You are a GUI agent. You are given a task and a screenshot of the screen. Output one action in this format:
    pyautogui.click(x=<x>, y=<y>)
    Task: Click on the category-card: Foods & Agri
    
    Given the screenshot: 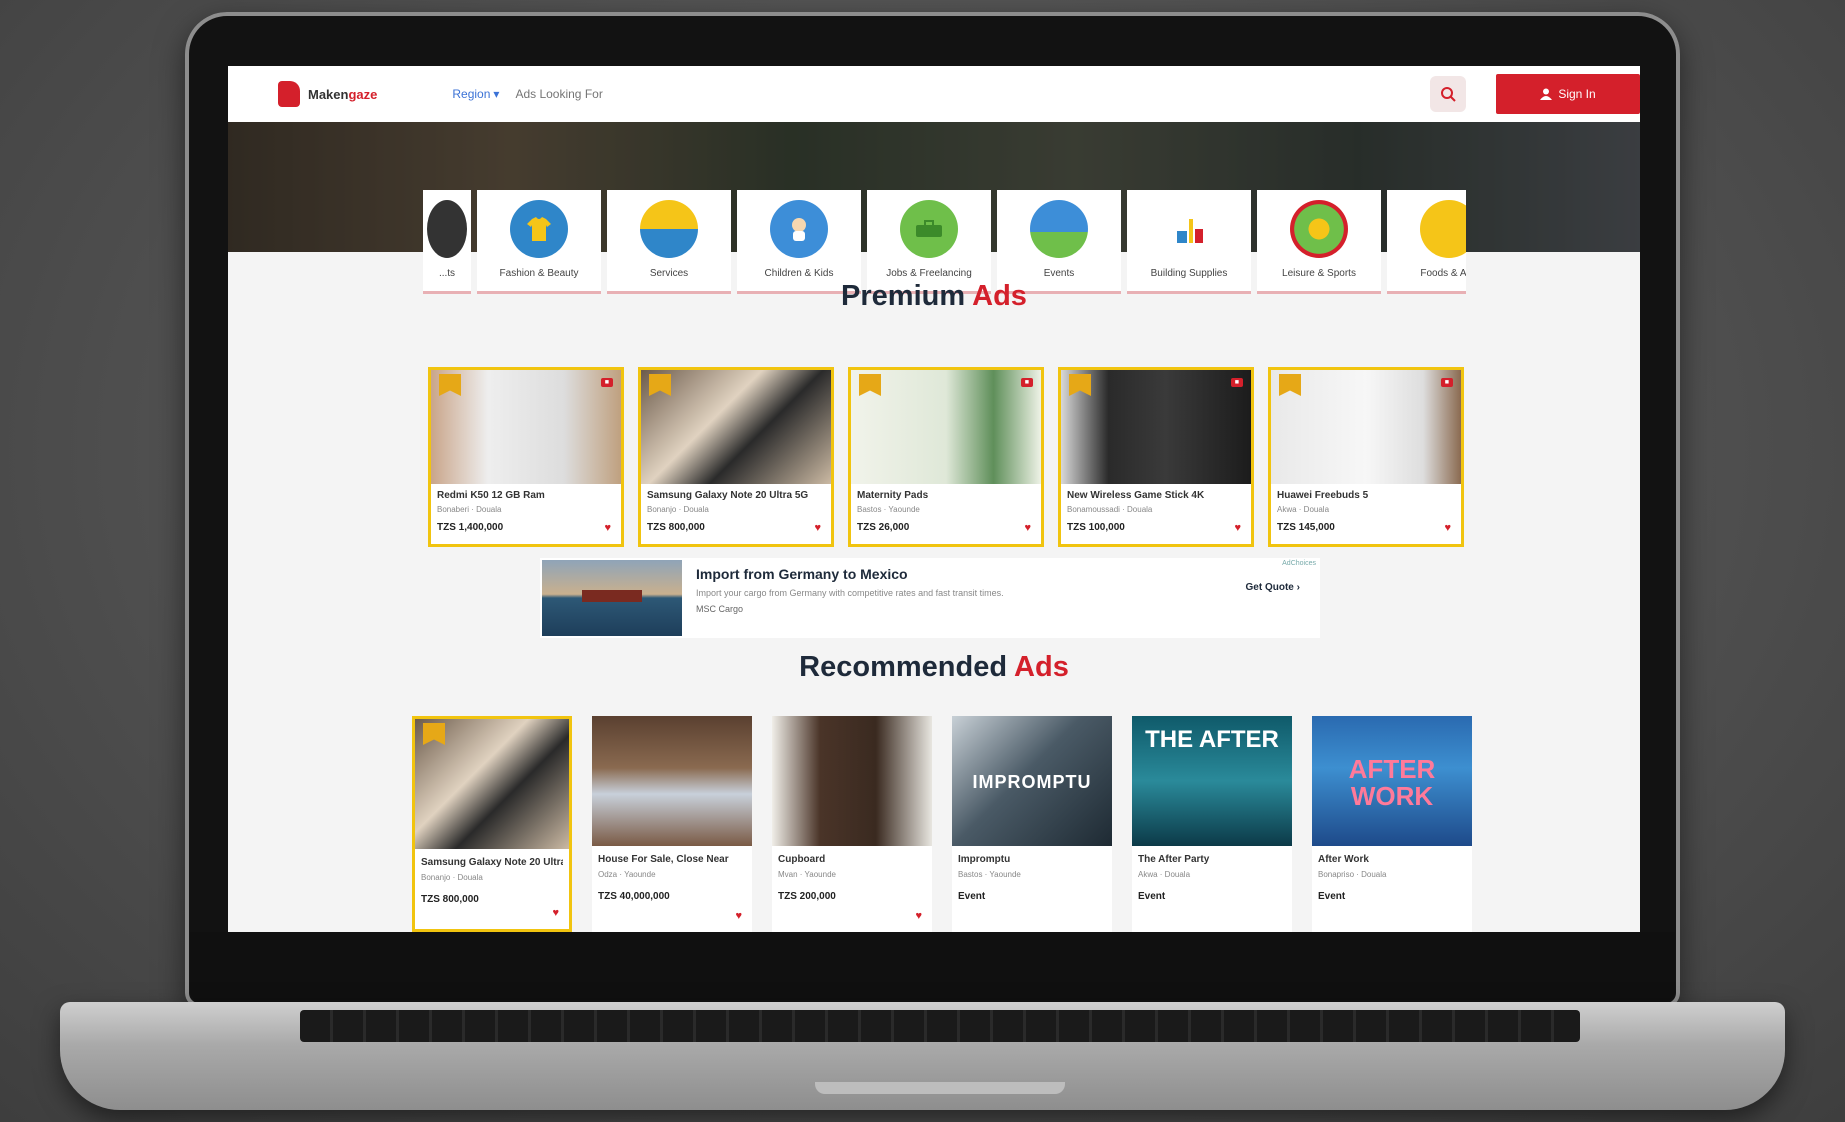 What is the action you would take?
    pyautogui.click(x=1426, y=242)
    